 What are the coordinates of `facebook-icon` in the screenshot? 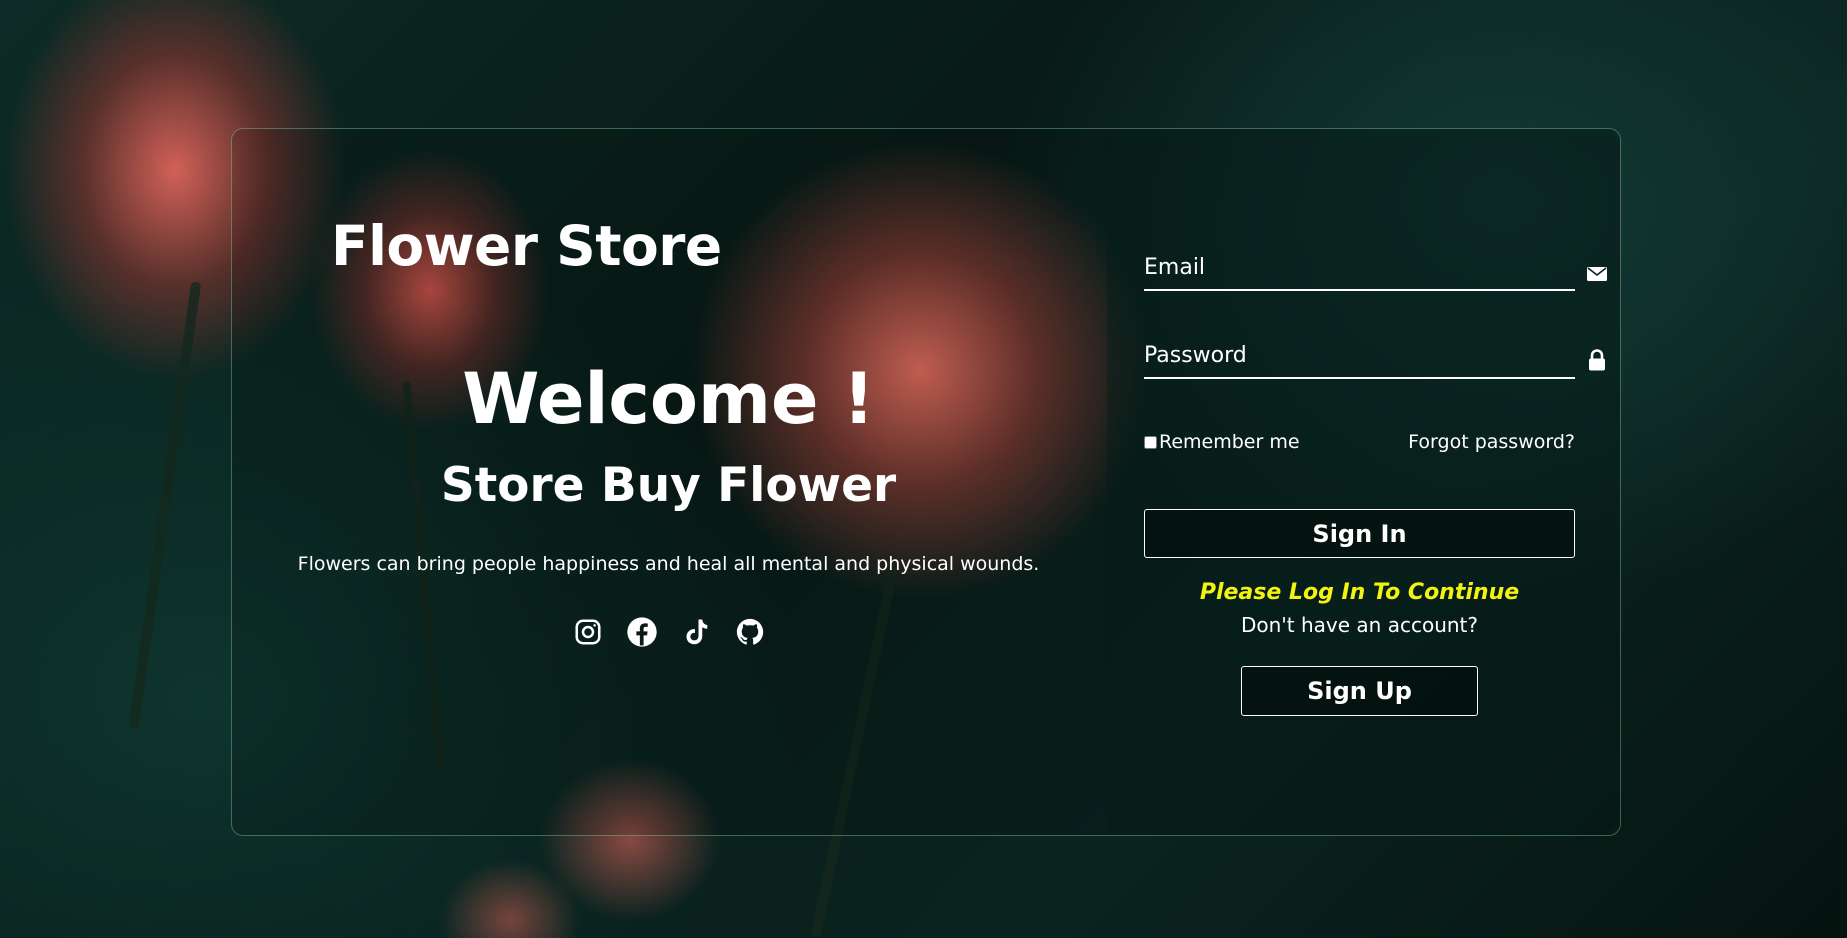 It's located at (641, 632).